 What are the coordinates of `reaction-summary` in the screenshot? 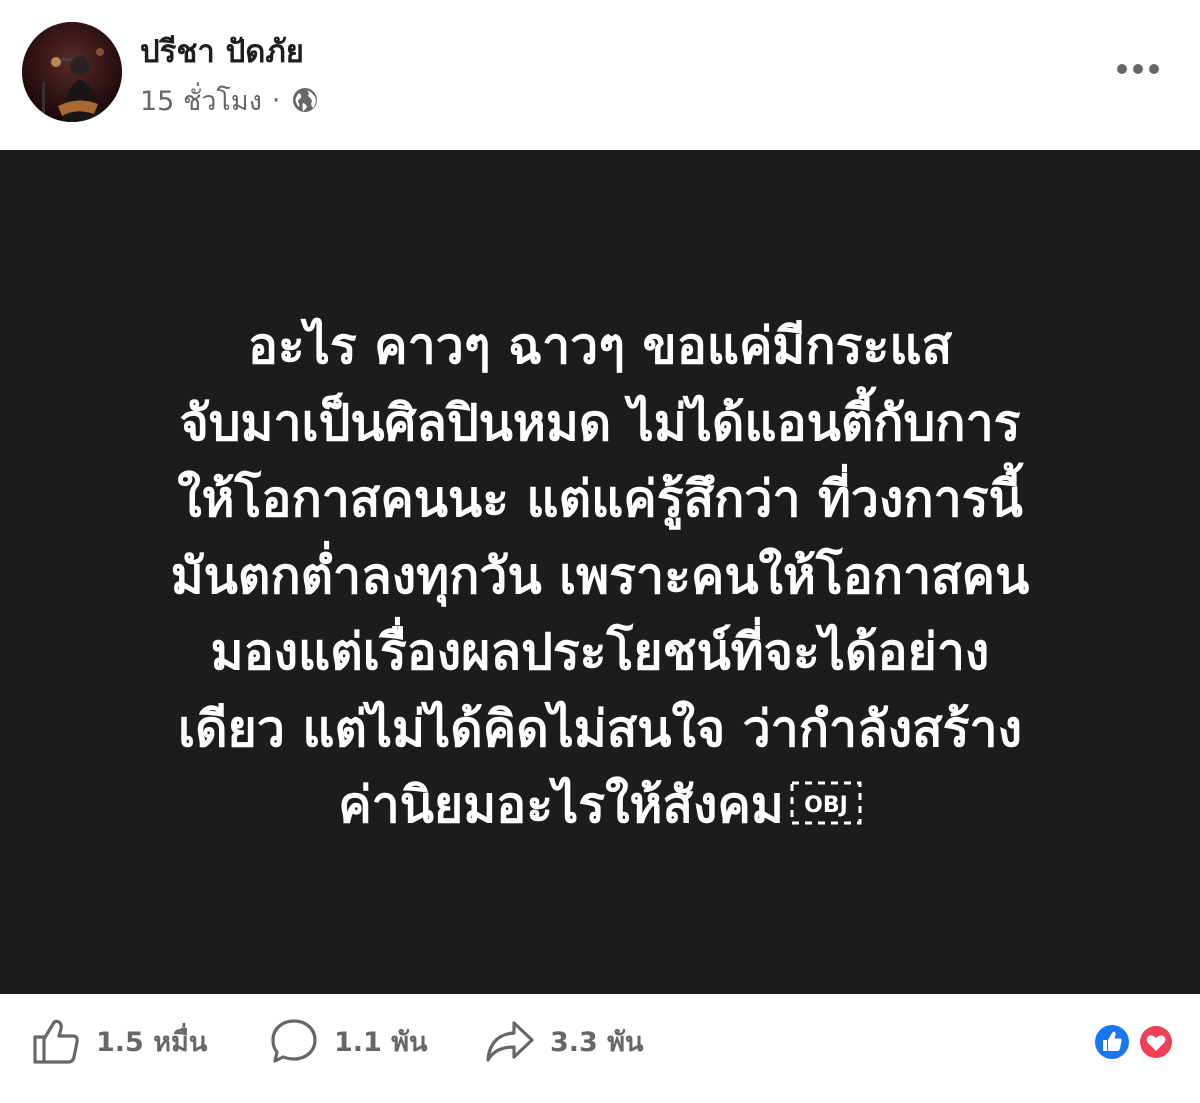 It's located at (1134, 1042).